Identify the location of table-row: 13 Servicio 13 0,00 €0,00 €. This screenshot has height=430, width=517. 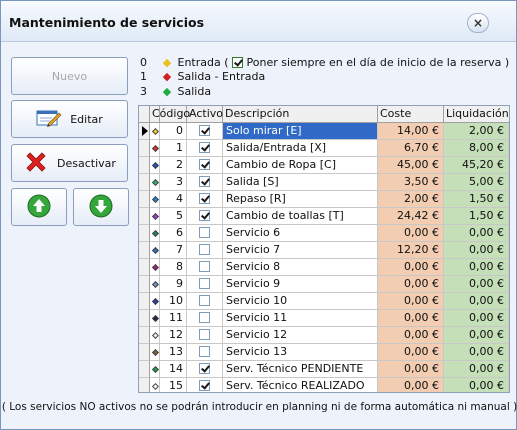
(324, 352).